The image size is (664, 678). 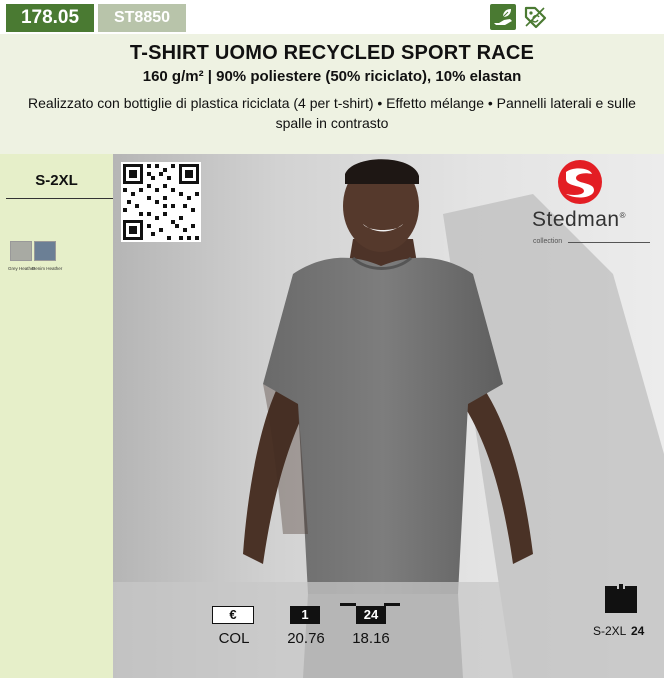 What do you see at coordinates (371, 615) in the screenshot?
I see `qty-tier-2: 24` at bounding box center [371, 615].